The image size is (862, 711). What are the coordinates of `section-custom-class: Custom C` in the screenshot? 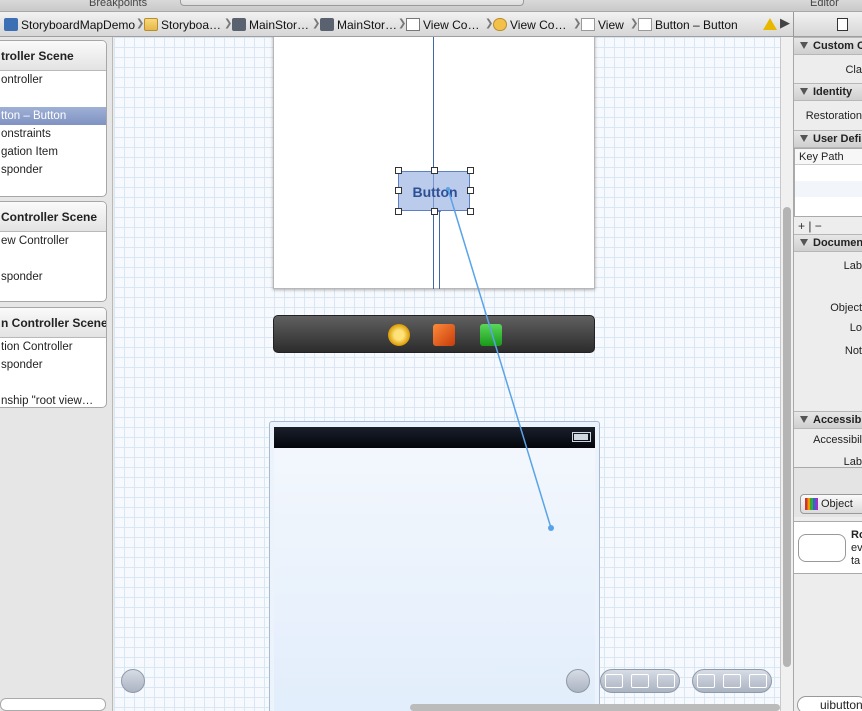 It's located at (828, 46).